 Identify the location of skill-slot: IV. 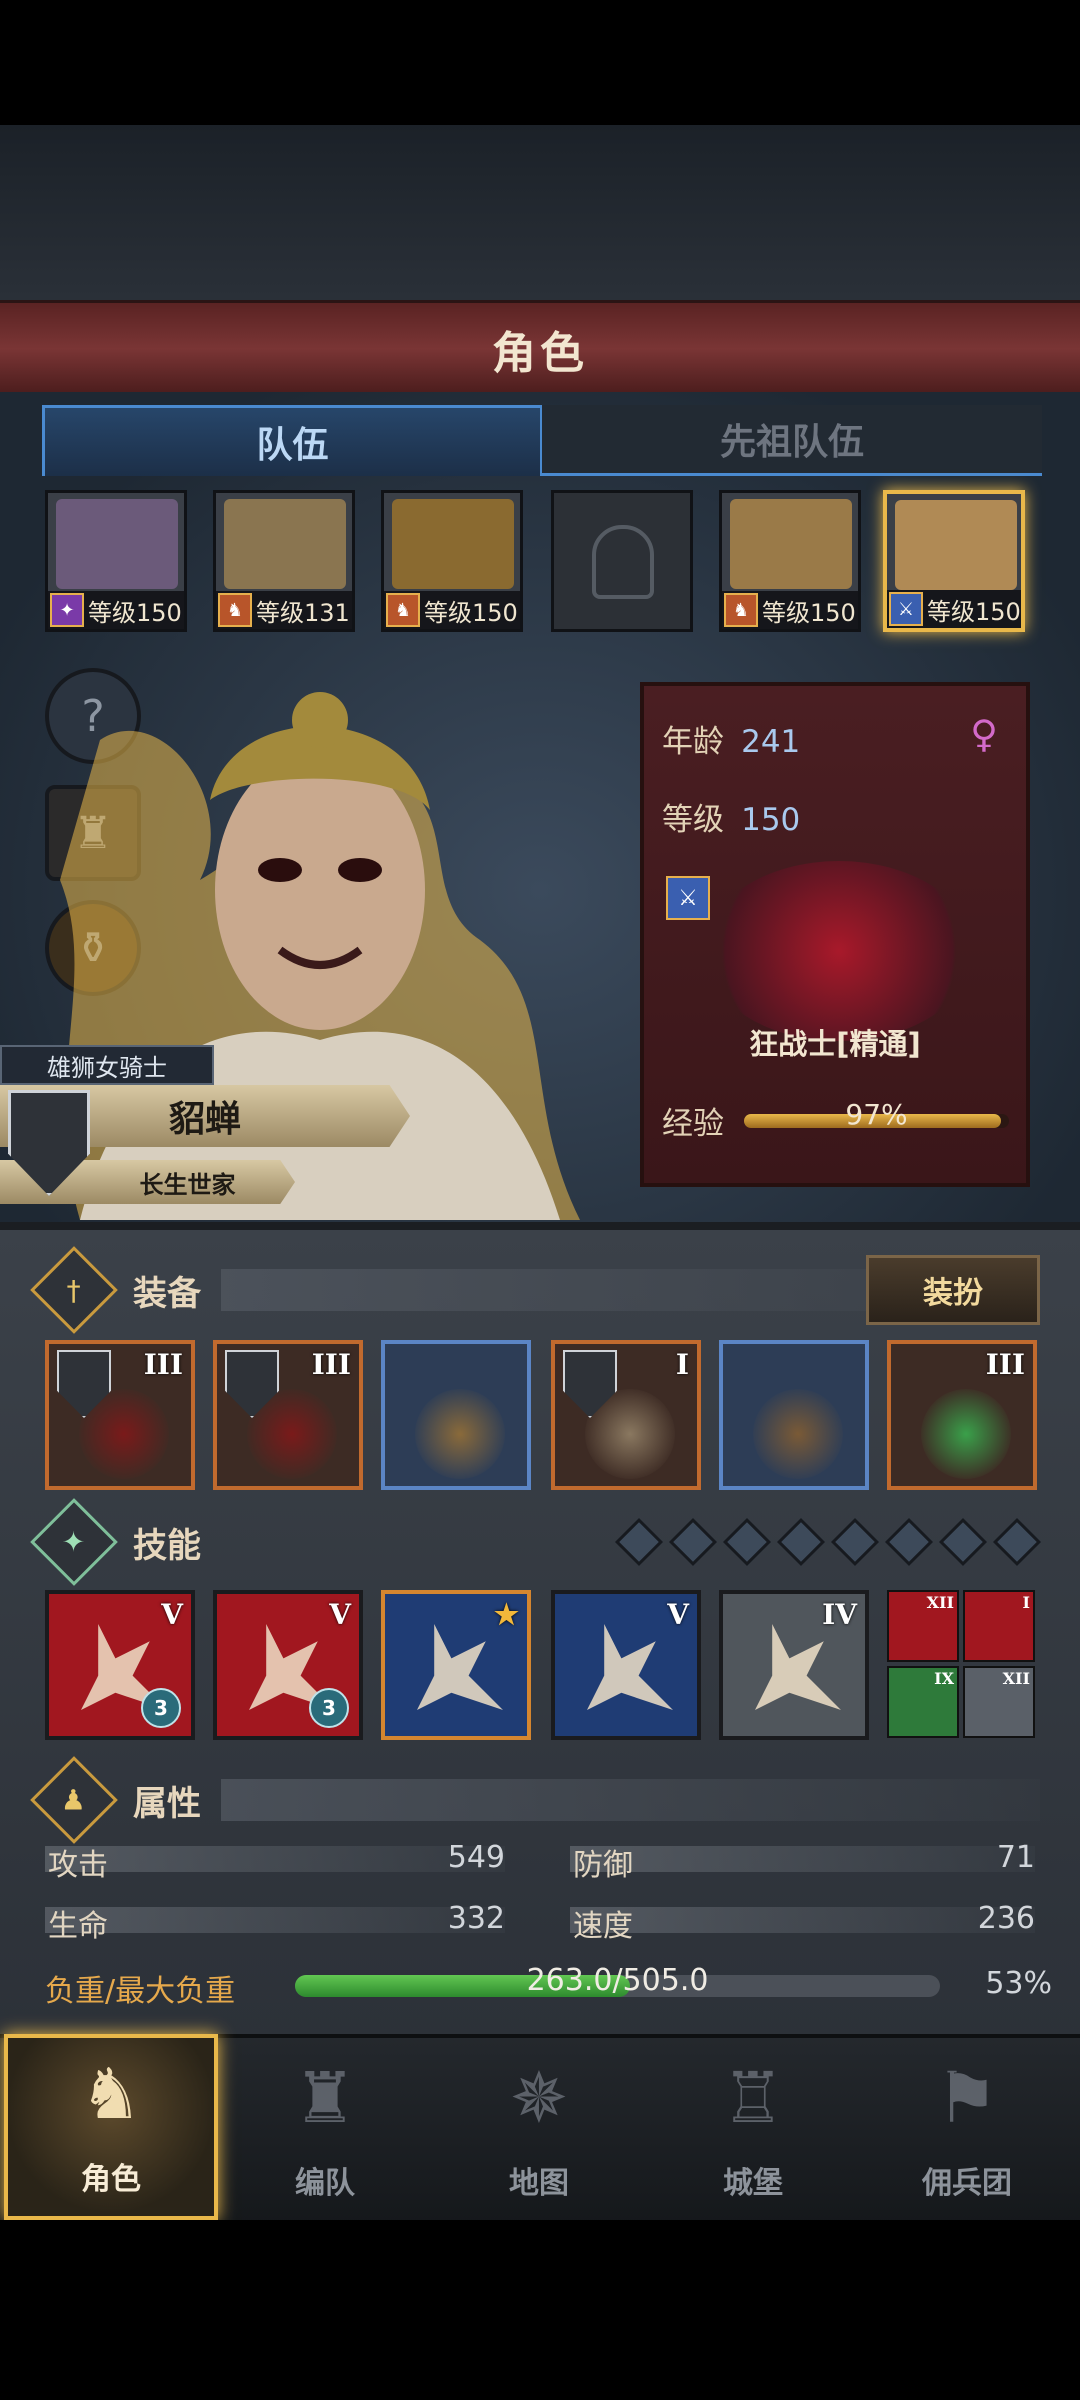
(794, 1665).